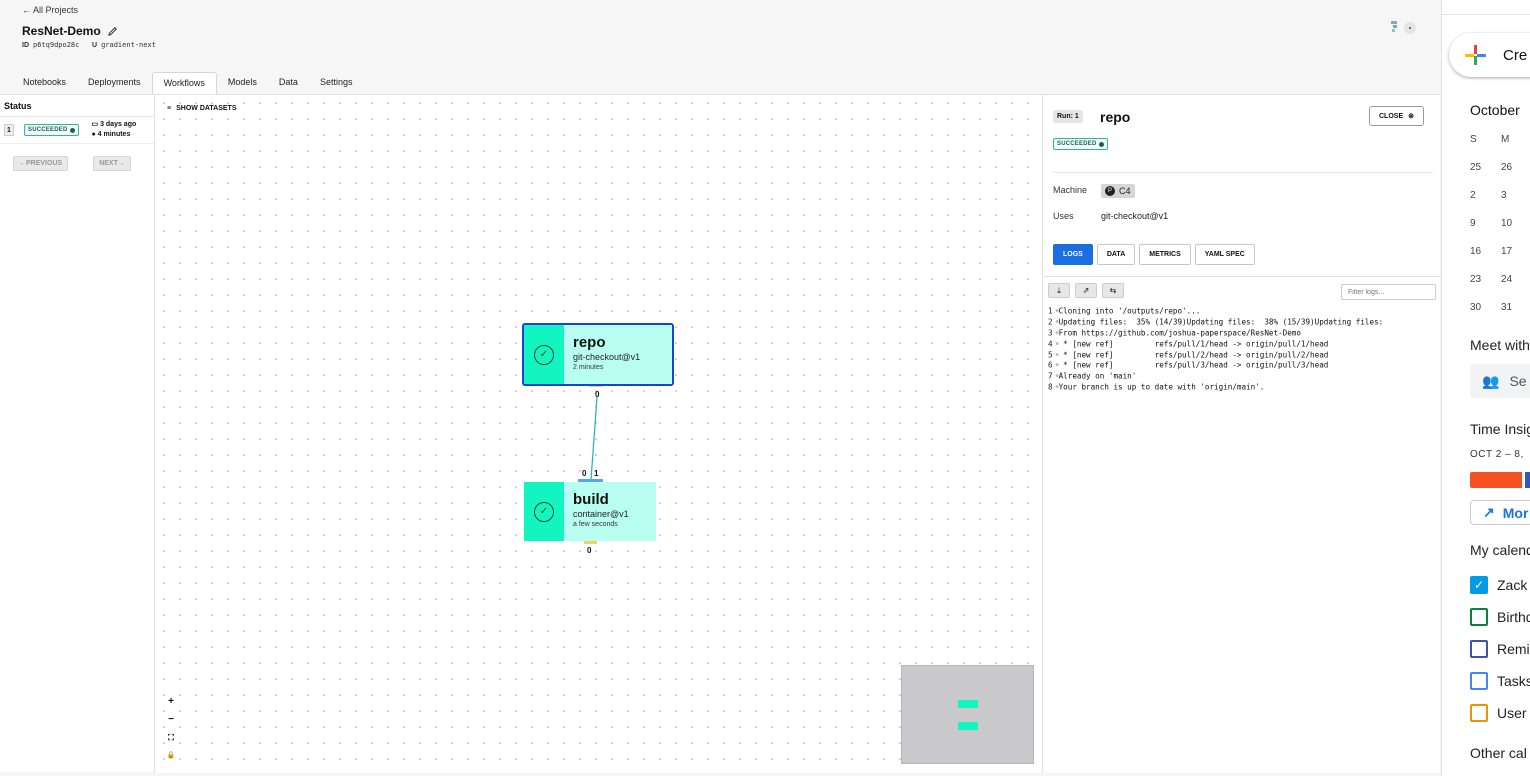 This screenshot has height=776, width=1530. I want to click on tab-deployments: Deployments, so click(114, 83).